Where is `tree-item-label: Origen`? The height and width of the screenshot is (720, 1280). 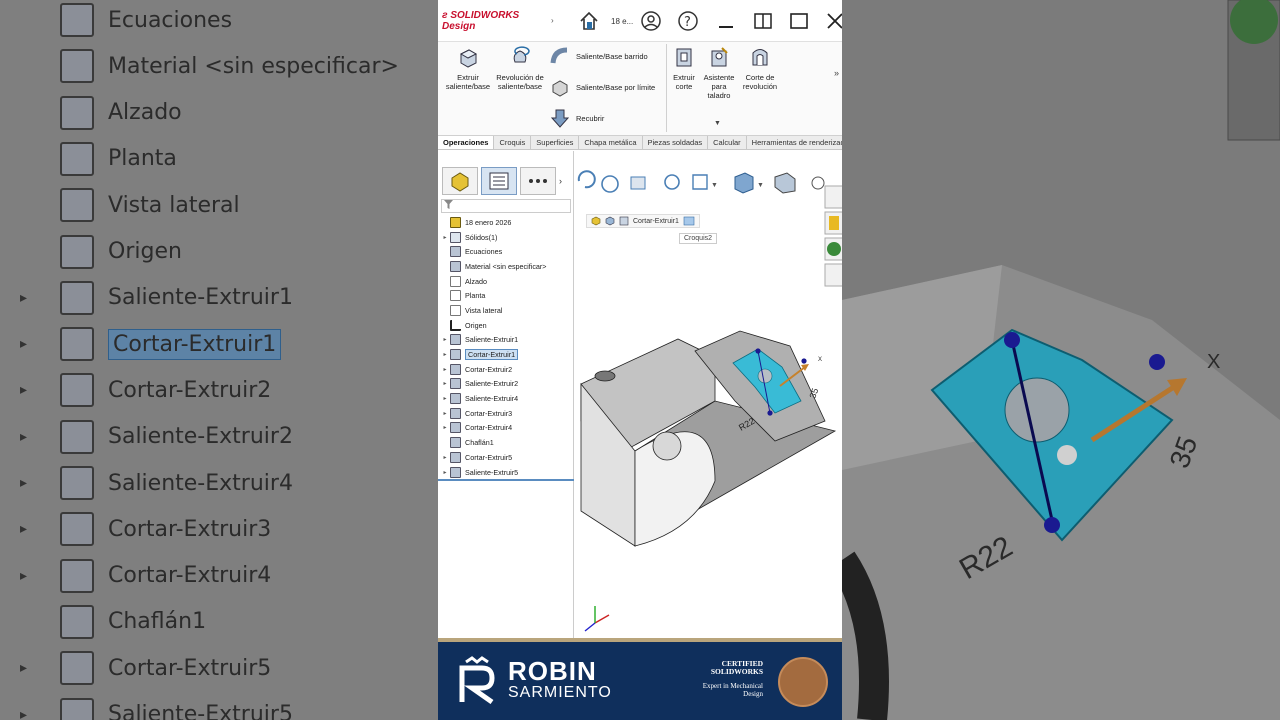
tree-item-label: Origen is located at coordinates (476, 325).